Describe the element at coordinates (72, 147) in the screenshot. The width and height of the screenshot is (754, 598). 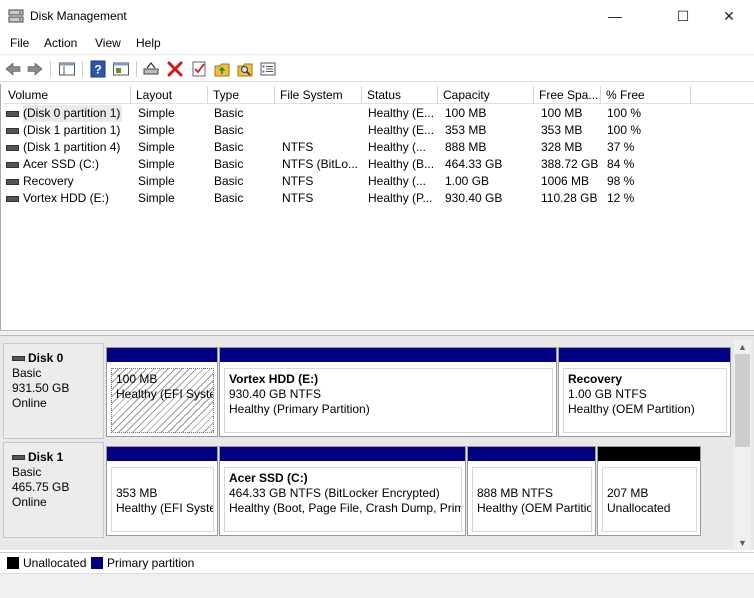
I see `cell-volume: (Disk 1 partition 4)` at that location.